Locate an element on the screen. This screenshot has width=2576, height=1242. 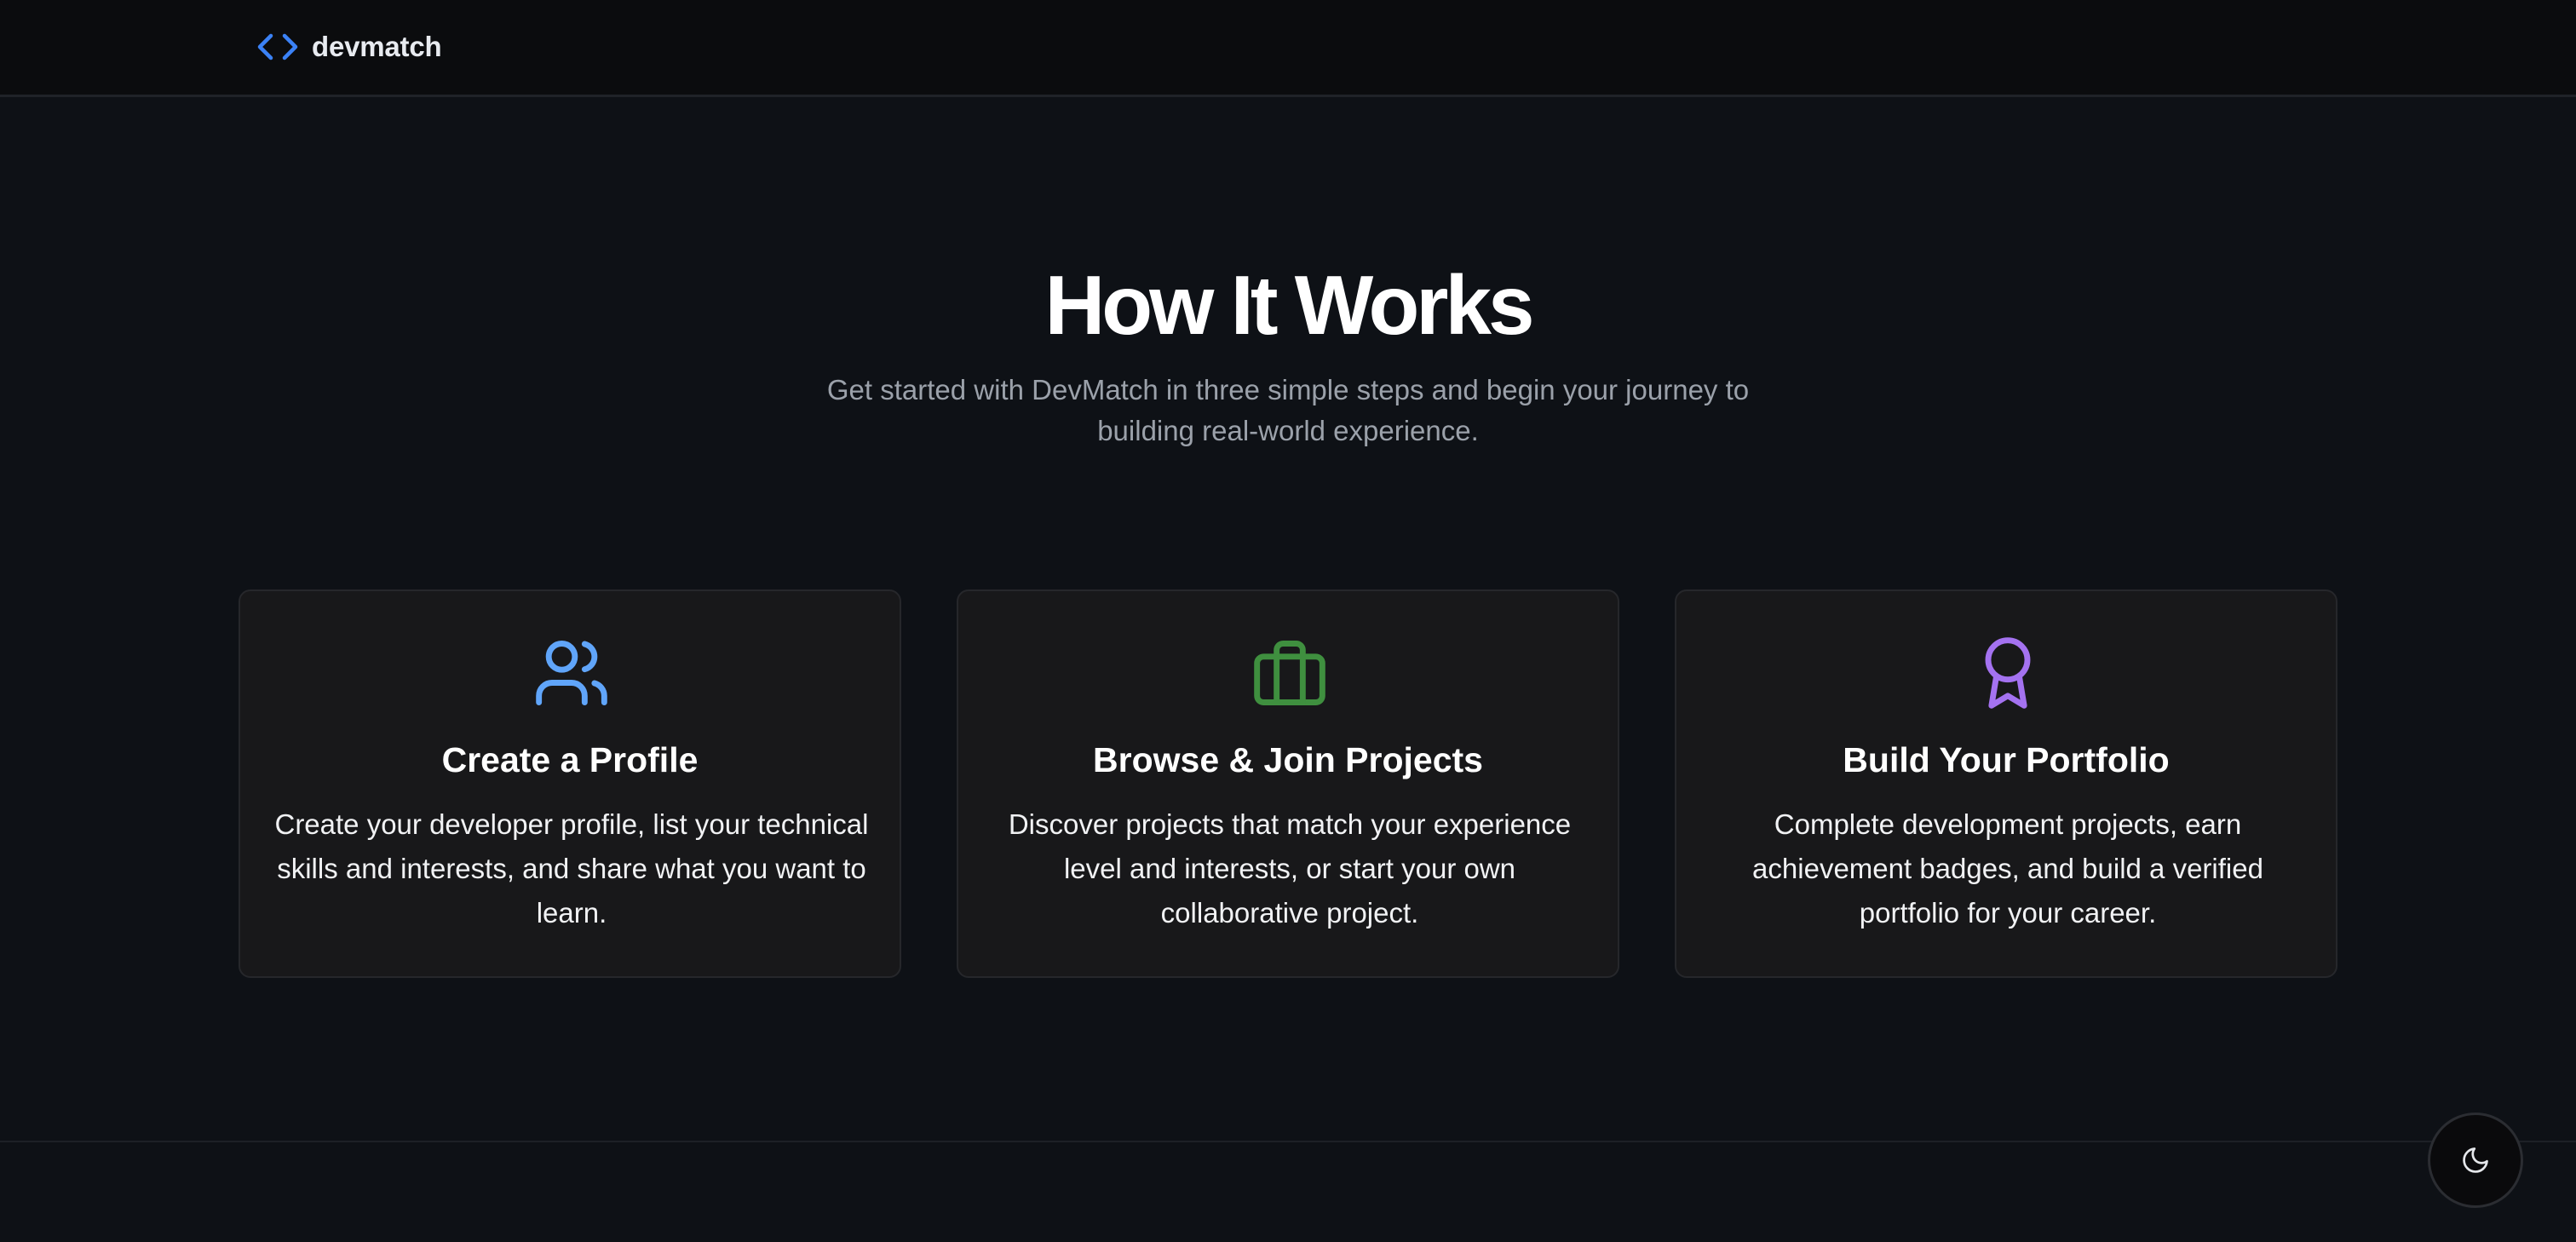
step-title: Create a Profile is located at coordinates (570, 760).